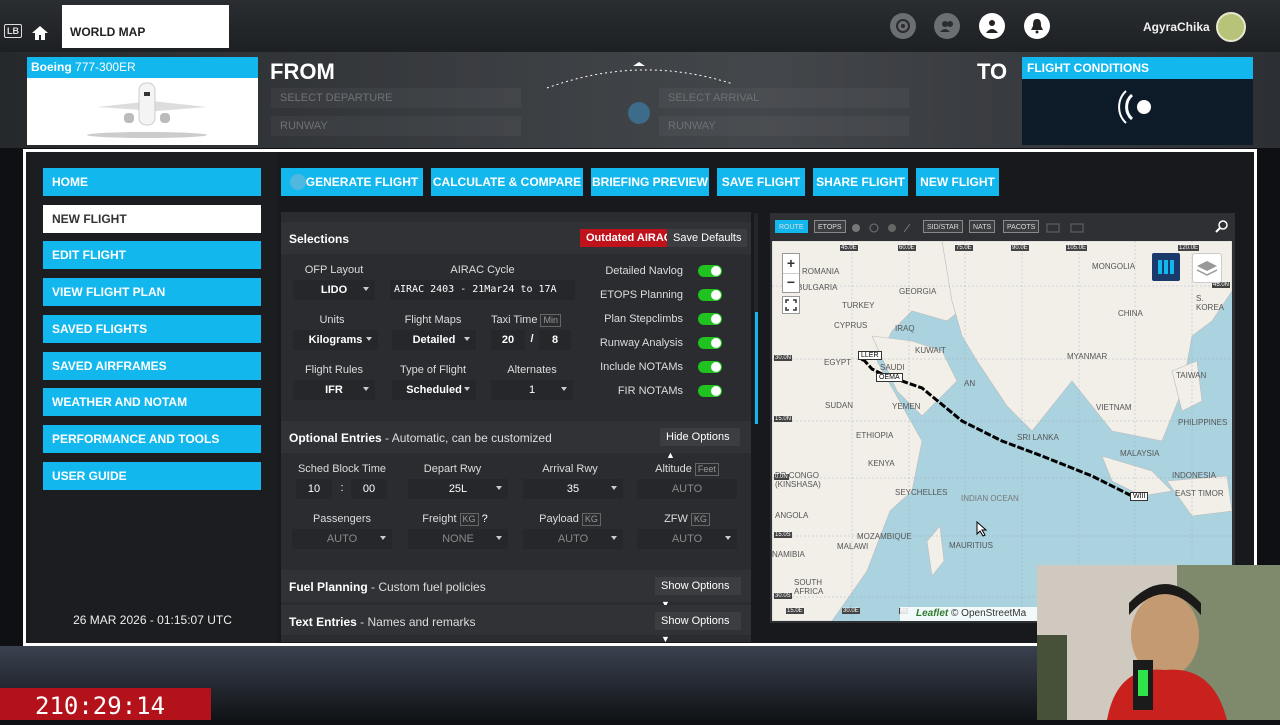  What do you see at coordinates (514, 320) in the screenshot?
I see `taxi-time-text: Taxi Time` at bounding box center [514, 320].